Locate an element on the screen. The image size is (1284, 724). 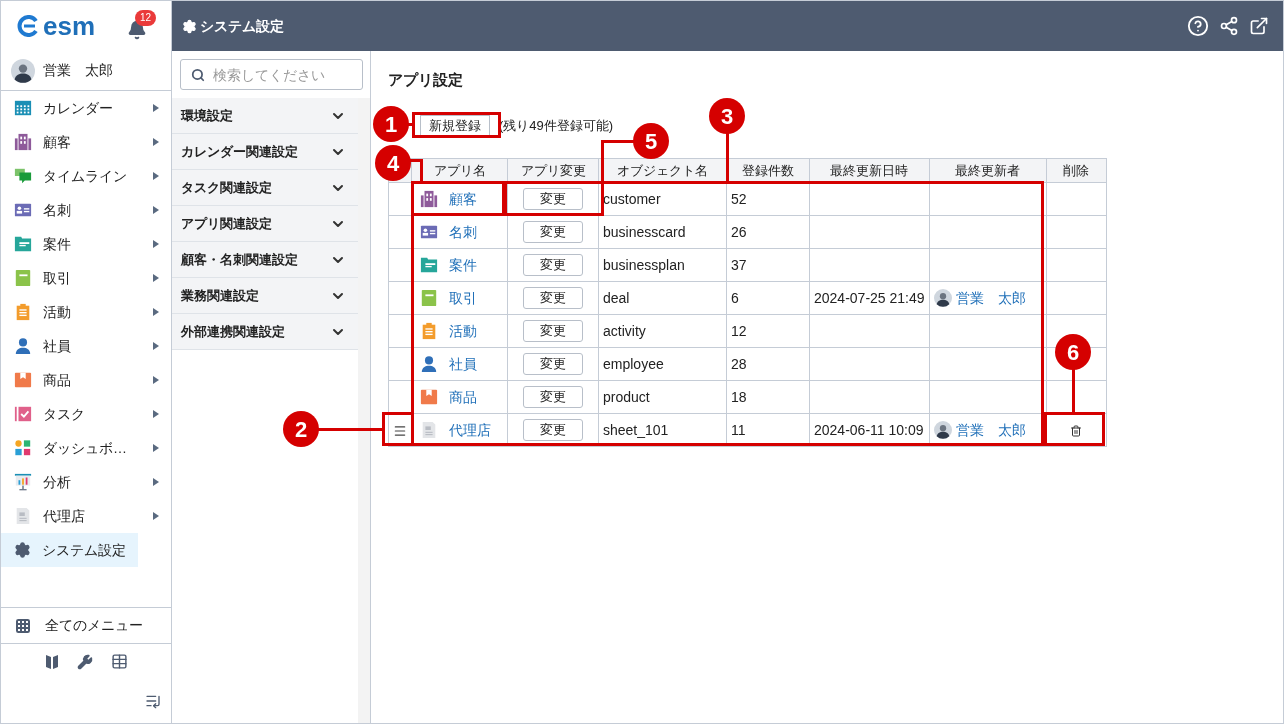
column-header: 最終更新日時 is located at coordinates (869, 170).